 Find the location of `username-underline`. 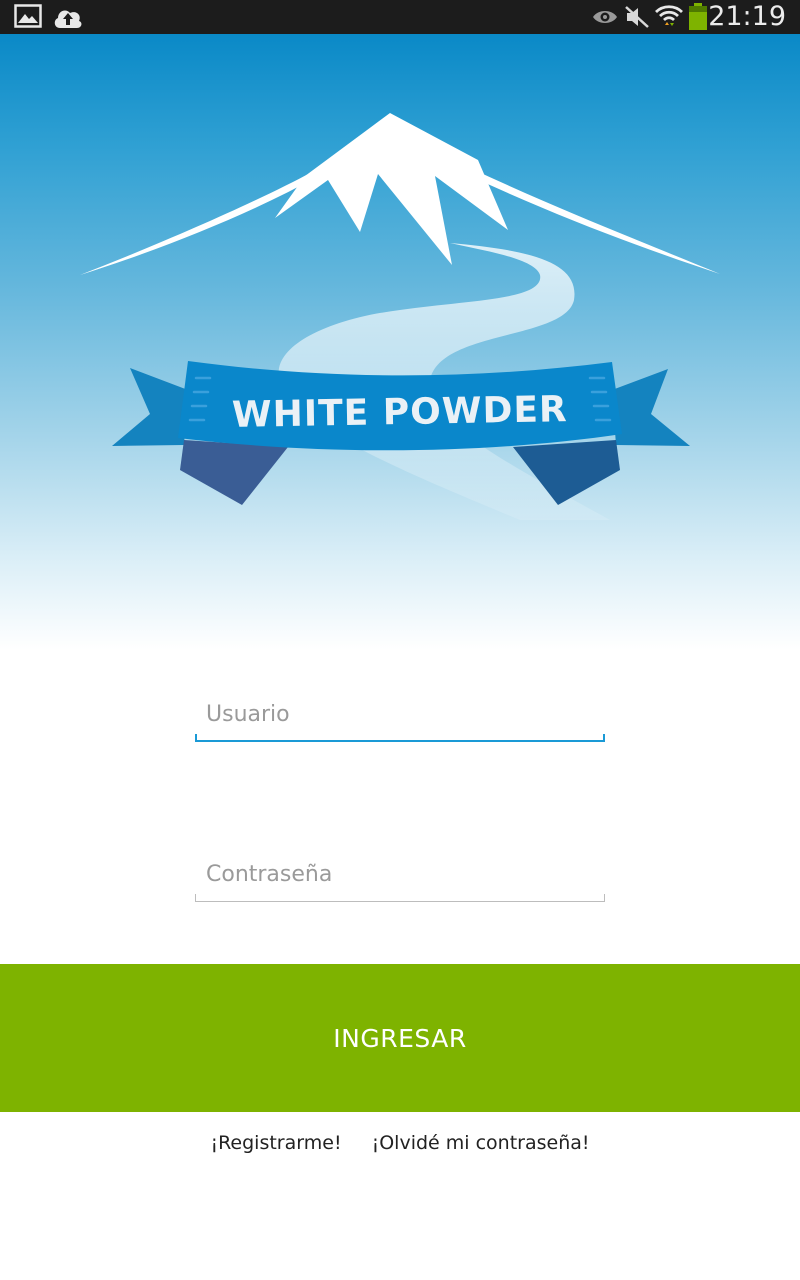

username-underline is located at coordinates (400, 738).